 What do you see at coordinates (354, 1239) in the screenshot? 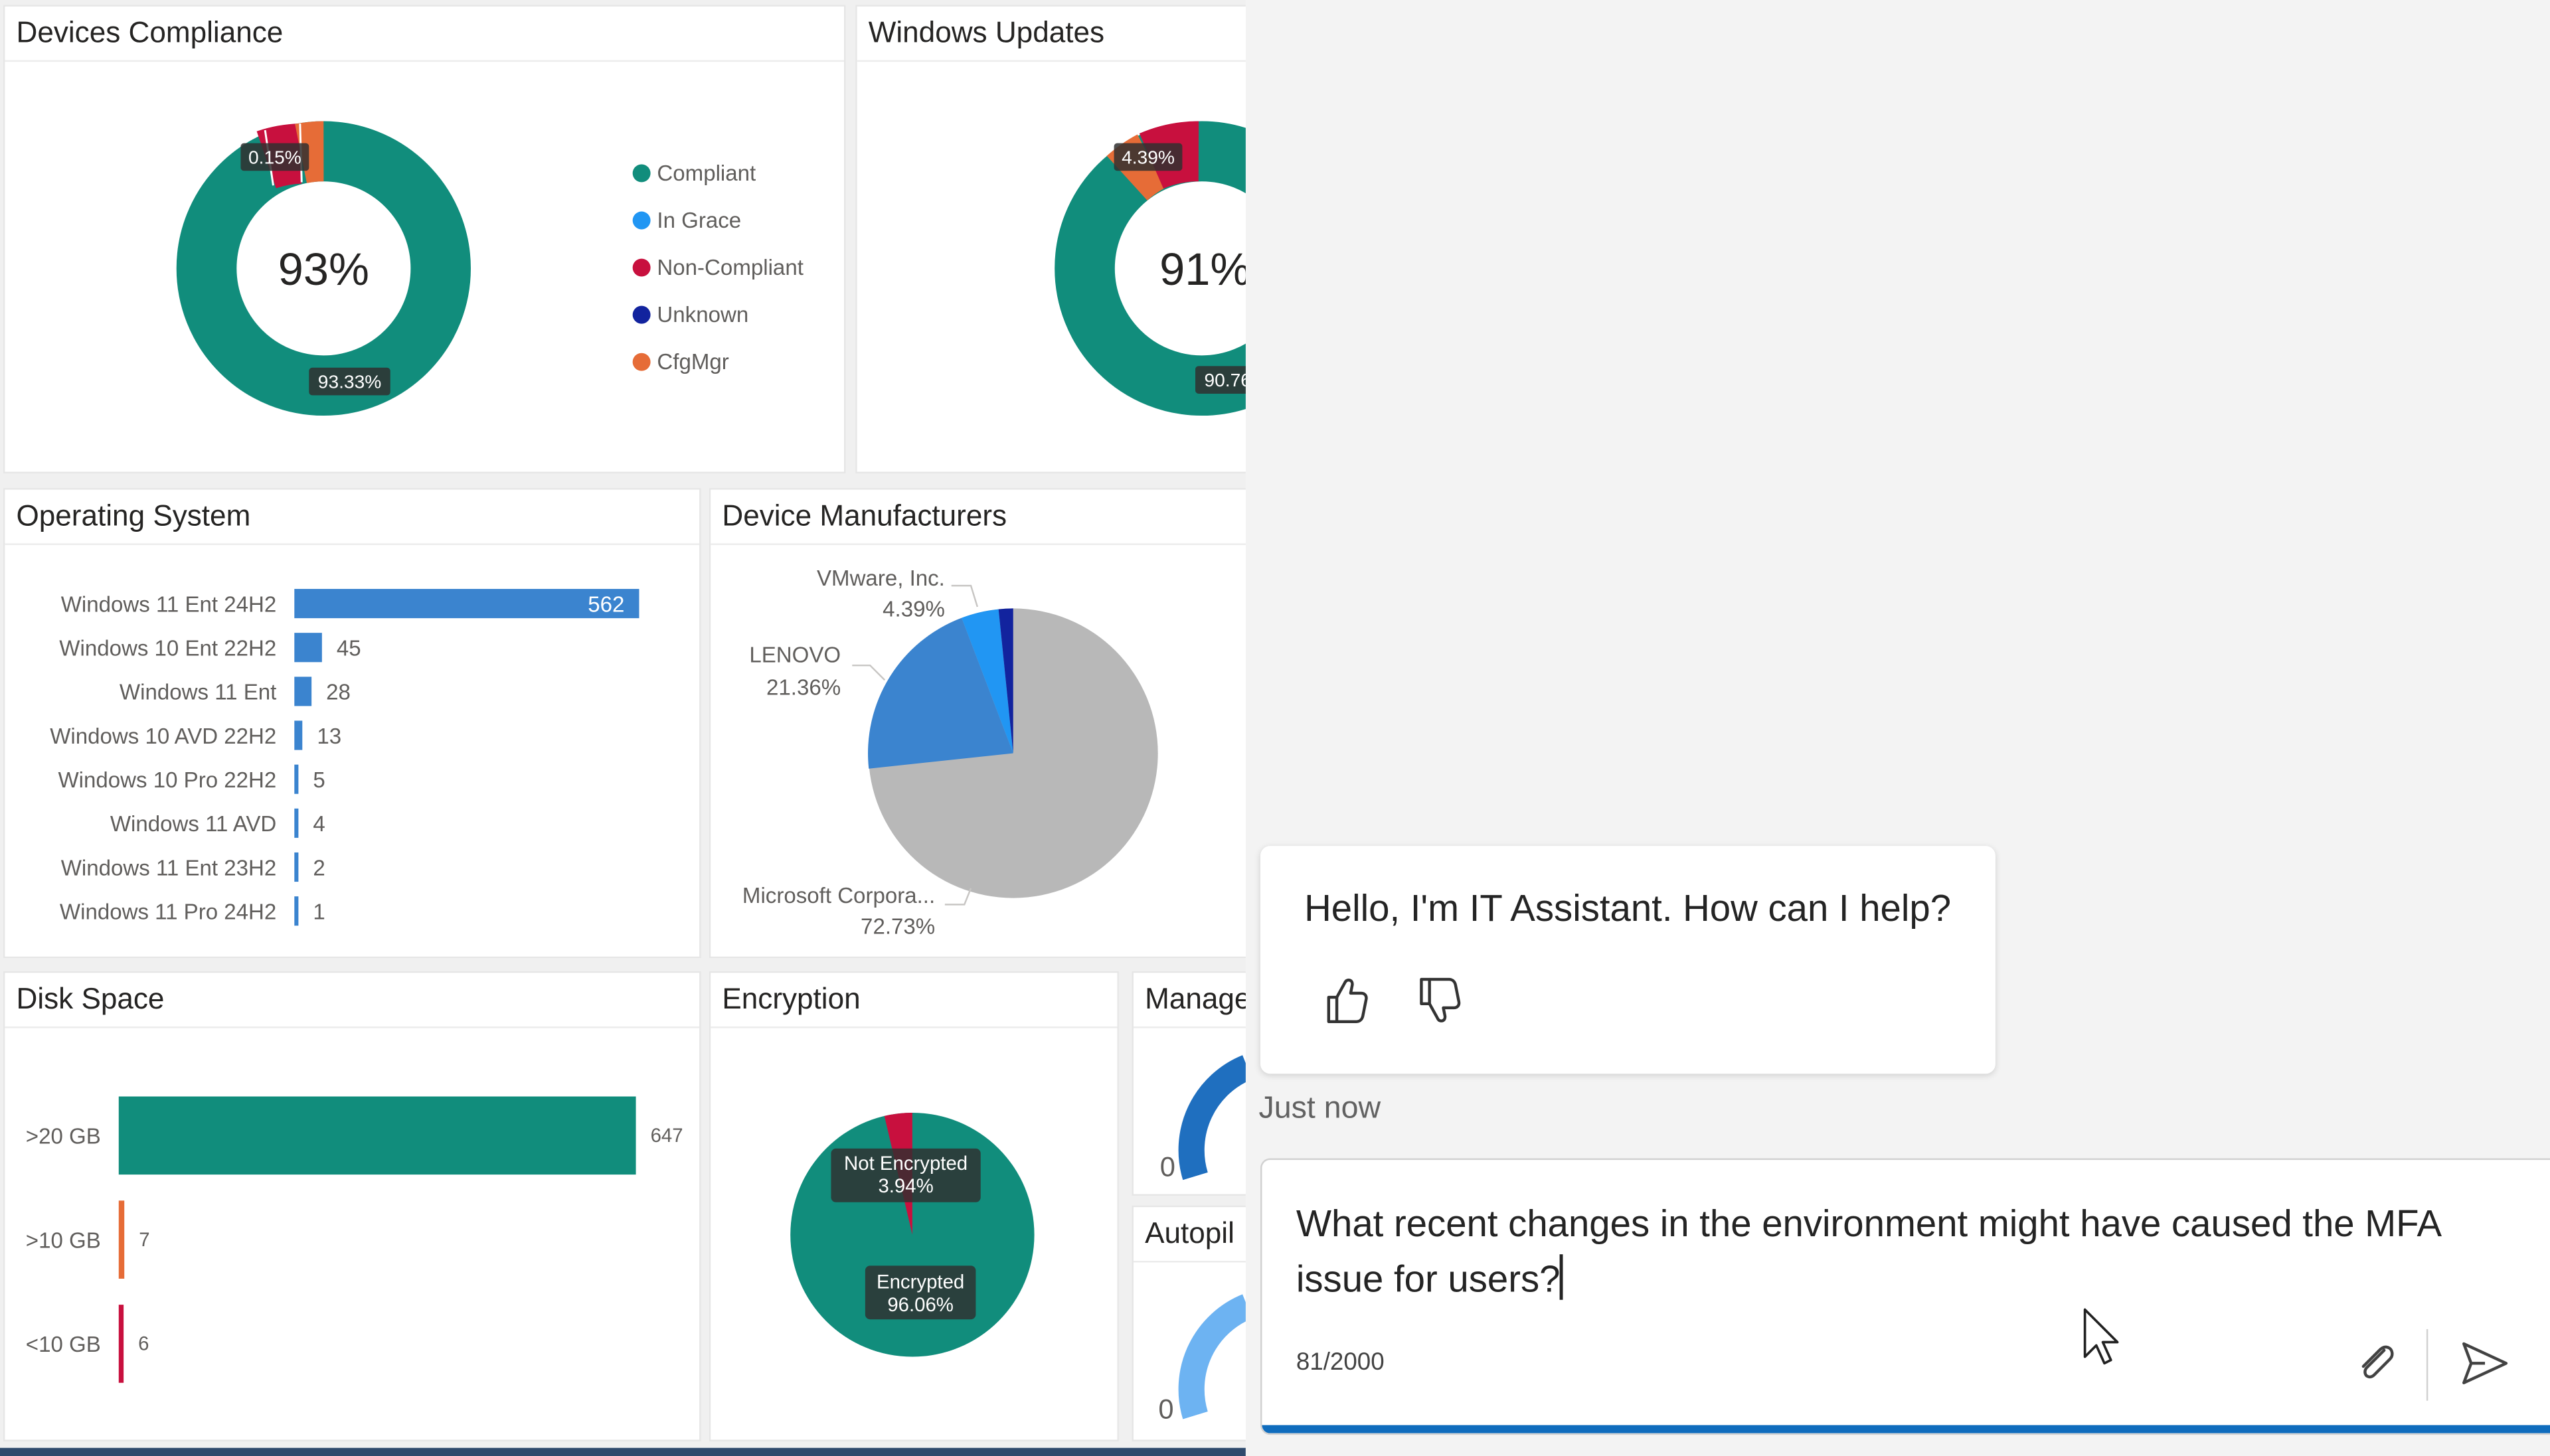
I see `disk-space-bar-chart: >20 GB 647 >10 GB 7 <10 GB 6` at bounding box center [354, 1239].